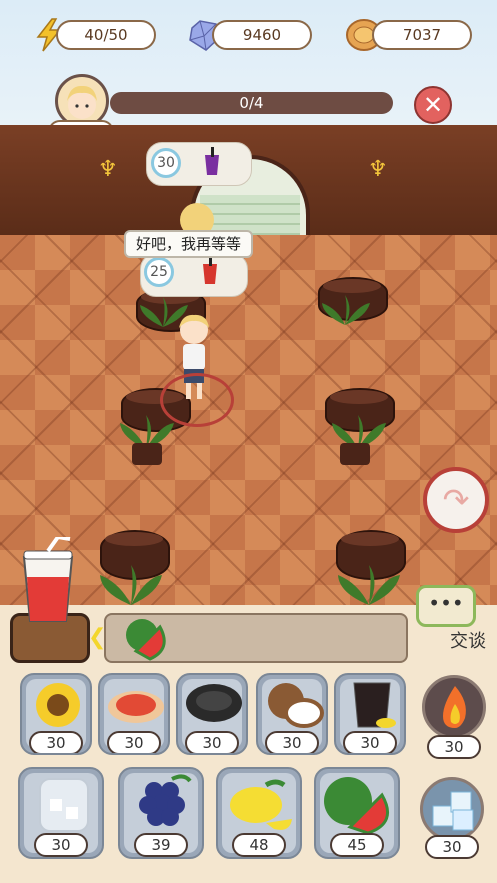  What do you see at coordinates (197, 400) in the screenshot?
I see `selection-ring` at bounding box center [197, 400].